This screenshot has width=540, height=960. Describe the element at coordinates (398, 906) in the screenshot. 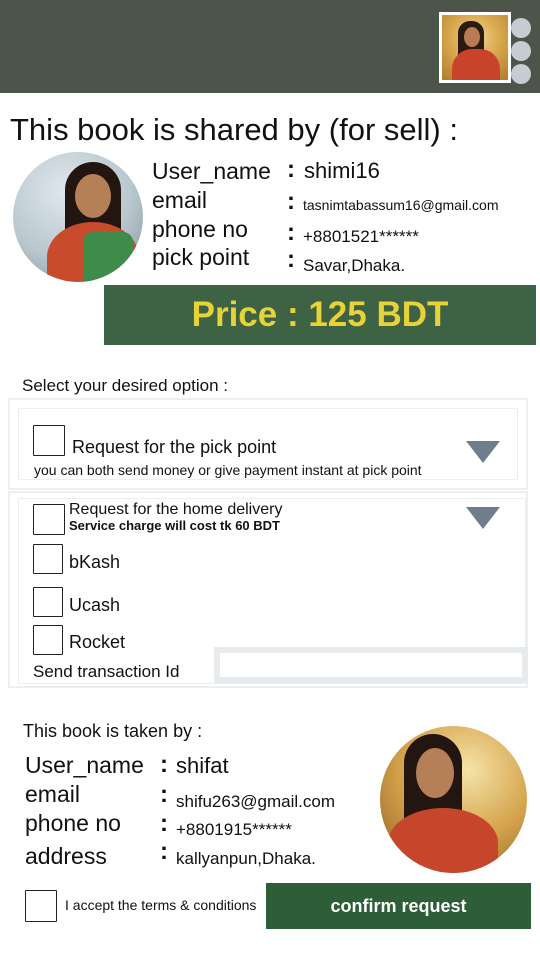

I see `confirm-request-button: confirm request` at that location.